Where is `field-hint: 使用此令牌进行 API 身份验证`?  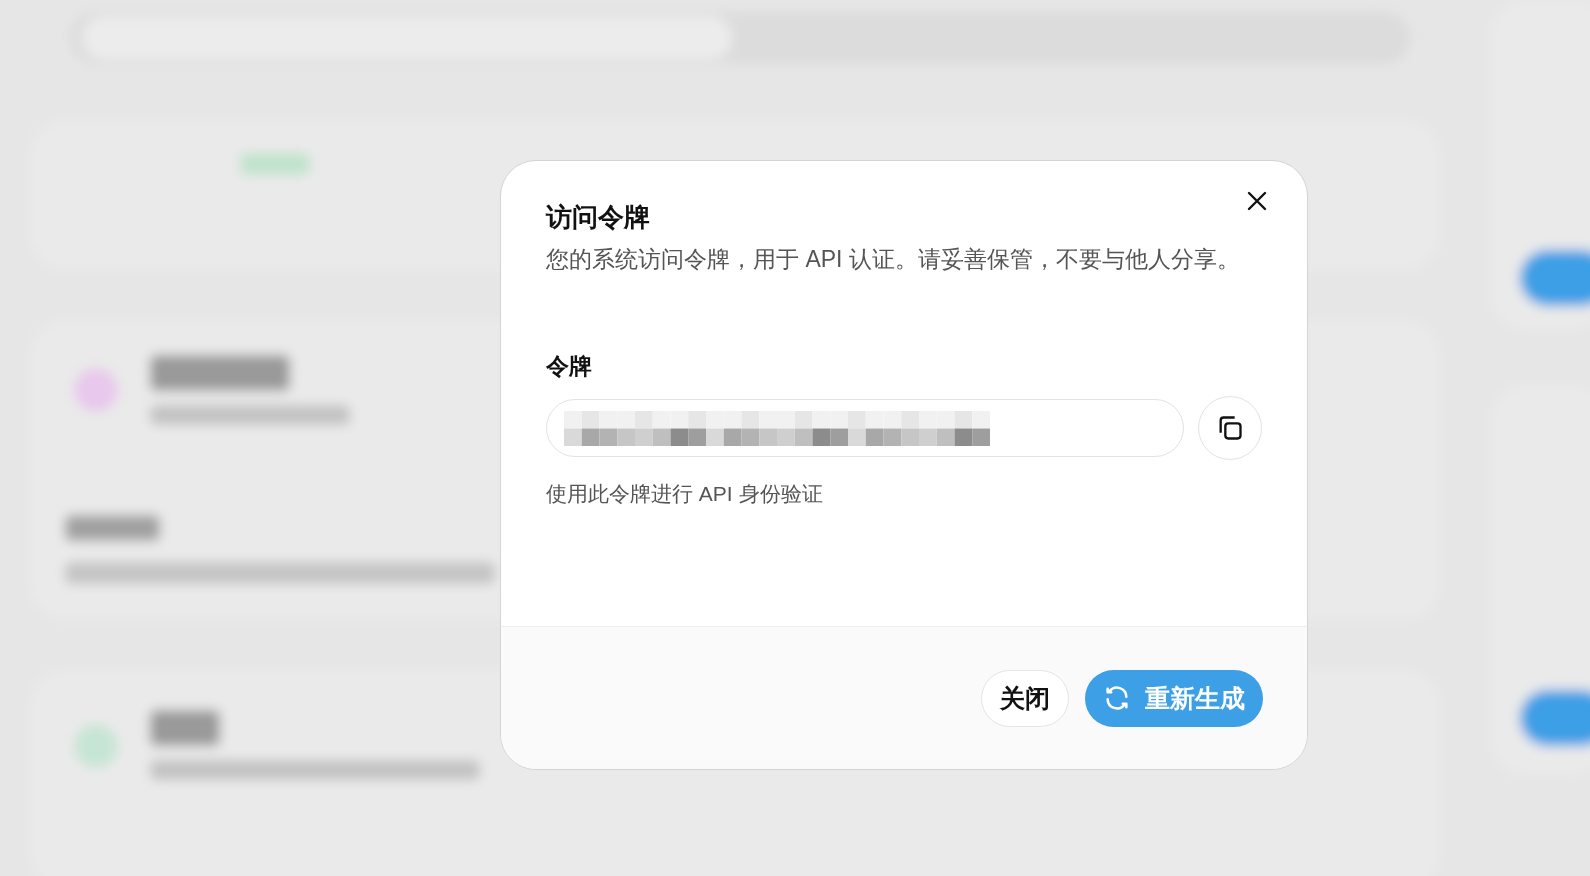 field-hint: 使用此令牌进行 API 身份验证 is located at coordinates (685, 494).